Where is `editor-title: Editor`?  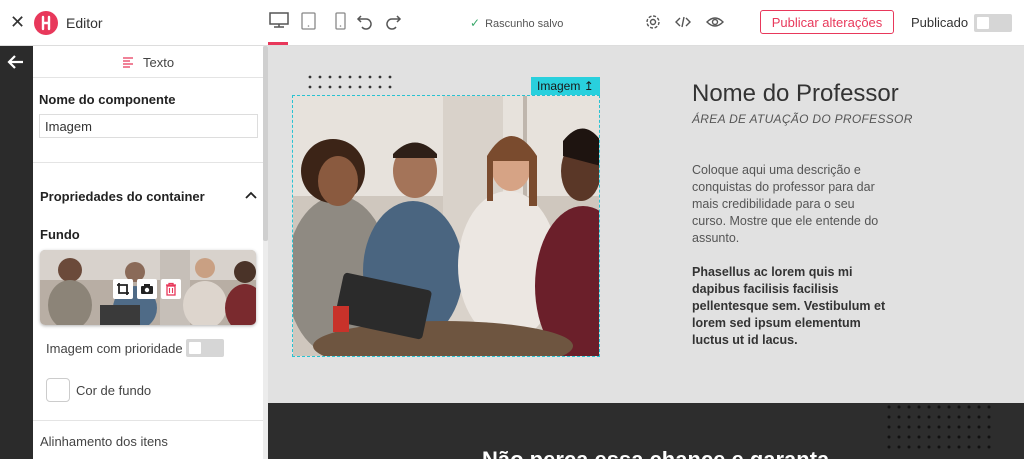 editor-title: Editor is located at coordinates (84, 23).